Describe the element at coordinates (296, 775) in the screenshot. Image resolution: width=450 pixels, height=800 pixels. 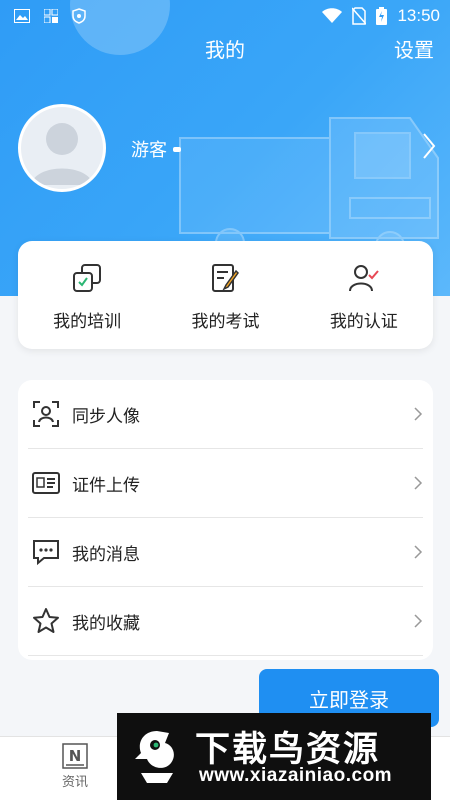
I see `watermark-url: www.xiazainiao.com` at that location.